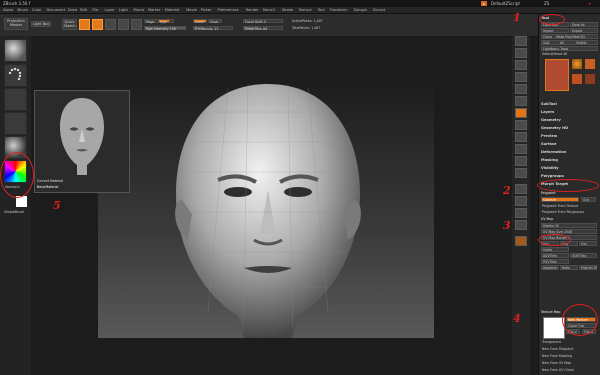 This screenshot has height=375, width=600. I want to click on puvtiles-button: PUVTiles, so click(555, 261).